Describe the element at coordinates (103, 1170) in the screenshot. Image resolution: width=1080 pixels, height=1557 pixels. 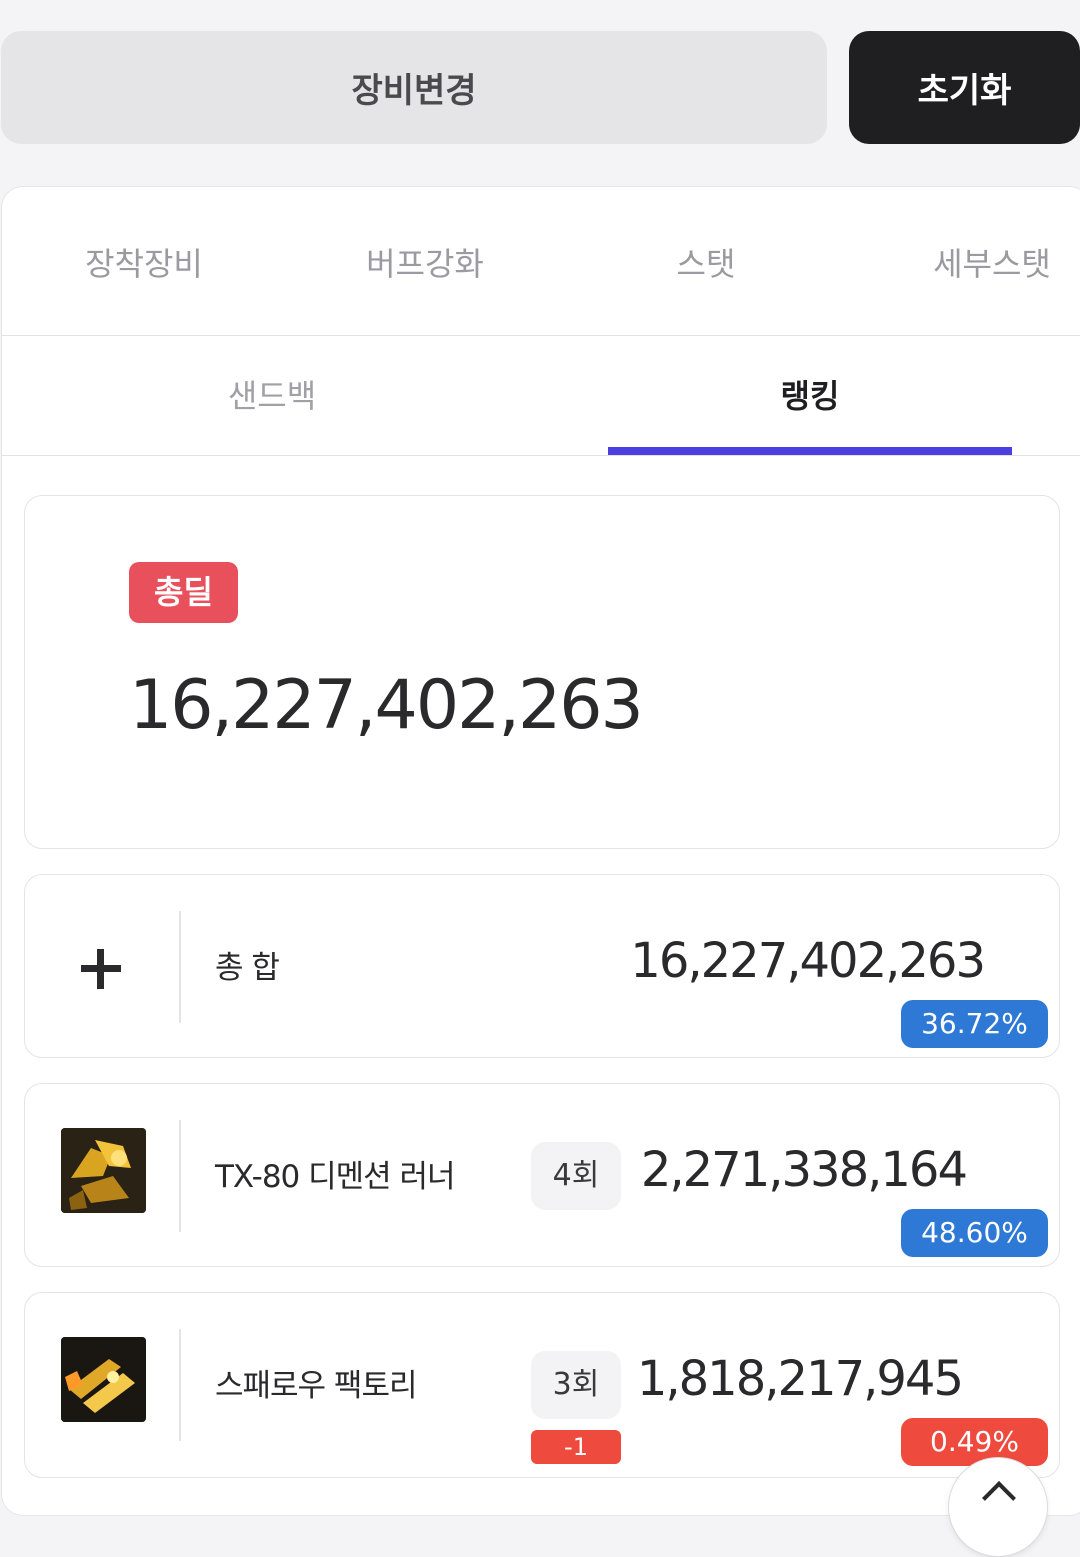
I see `tx80-dimension-runner-icon` at that location.